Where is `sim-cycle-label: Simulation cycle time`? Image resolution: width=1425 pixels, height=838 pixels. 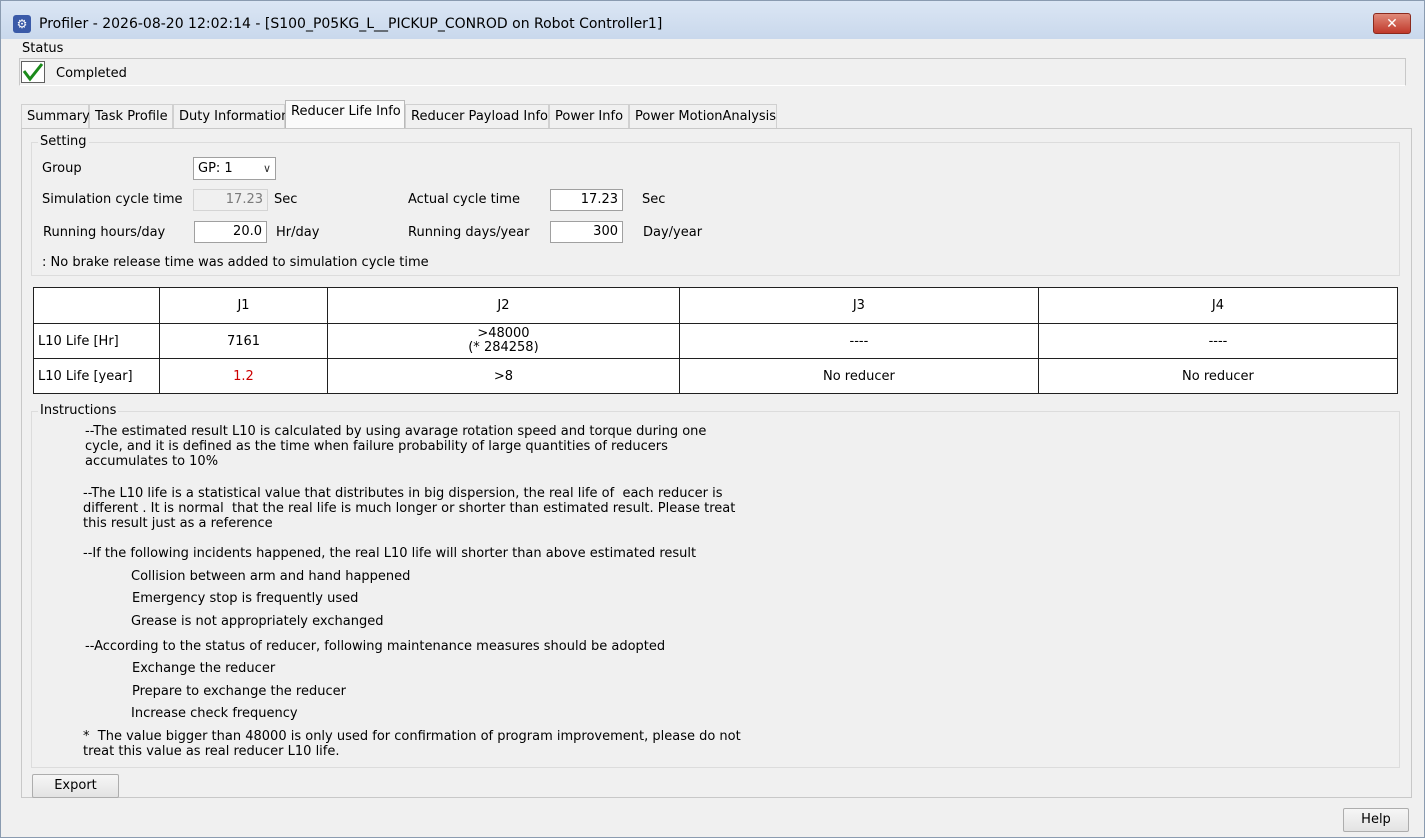 sim-cycle-label: Simulation cycle time is located at coordinates (112, 199).